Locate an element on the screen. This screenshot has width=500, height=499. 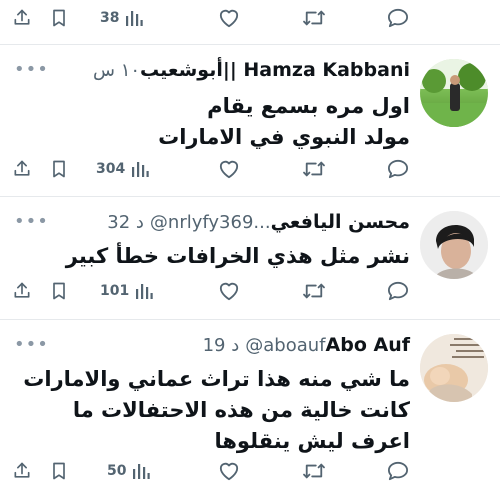
tweet-header: Abo Auf @aboauf 19 د is located at coordinates (303, 345).